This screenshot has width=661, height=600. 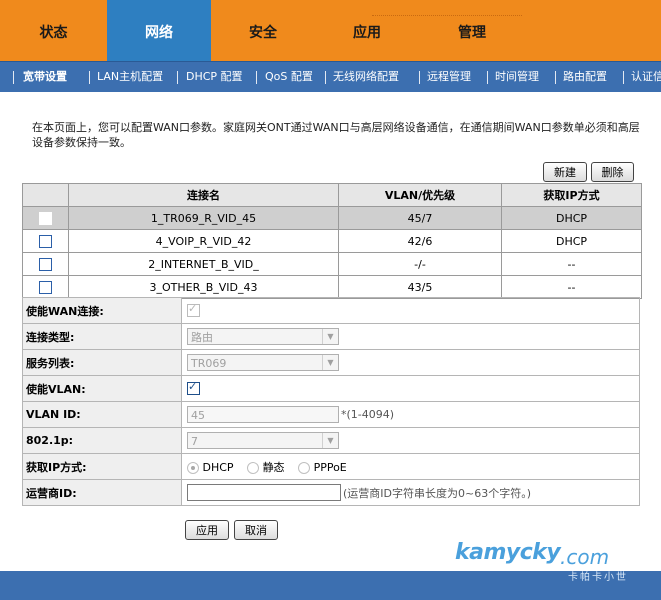 What do you see at coordinates (263, 362) in the screenshot?
I see `service-list-select: TR069 ▼` at bounding box center [263, 362].